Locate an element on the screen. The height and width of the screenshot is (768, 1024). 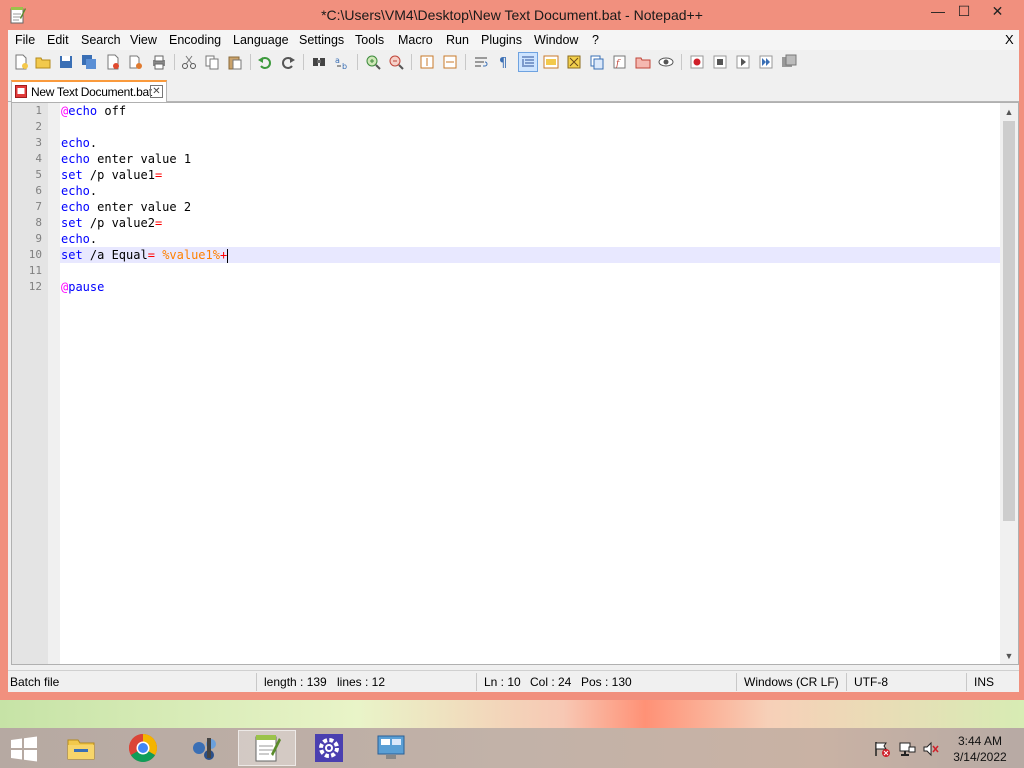
close-document-button: X is located at coordinates (1009, 39).